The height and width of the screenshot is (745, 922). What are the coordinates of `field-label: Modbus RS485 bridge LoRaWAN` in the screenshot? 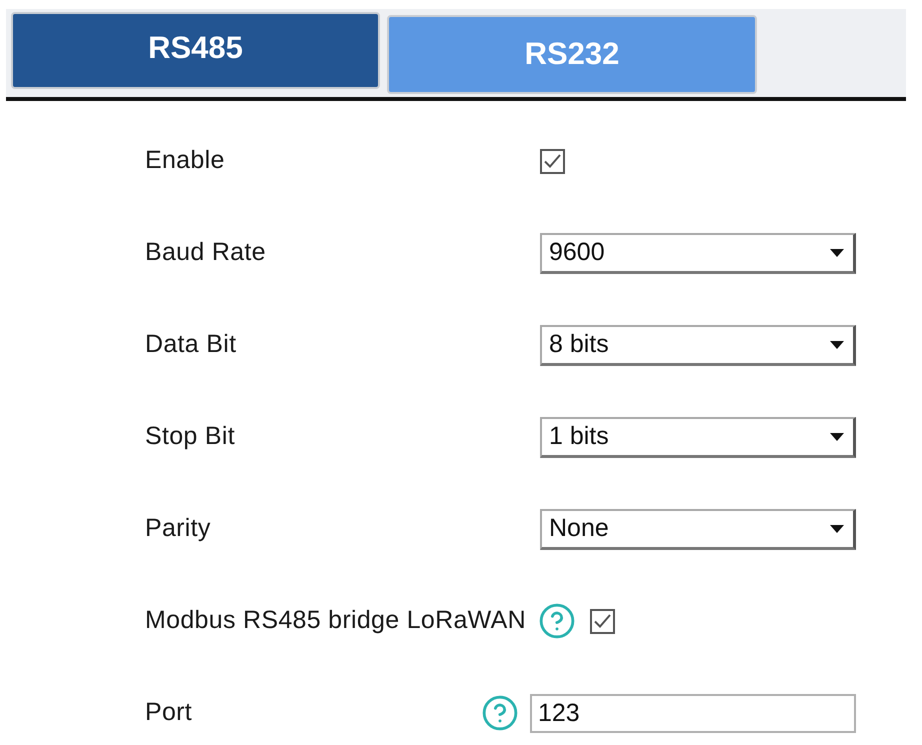 It's located at (335, 620).